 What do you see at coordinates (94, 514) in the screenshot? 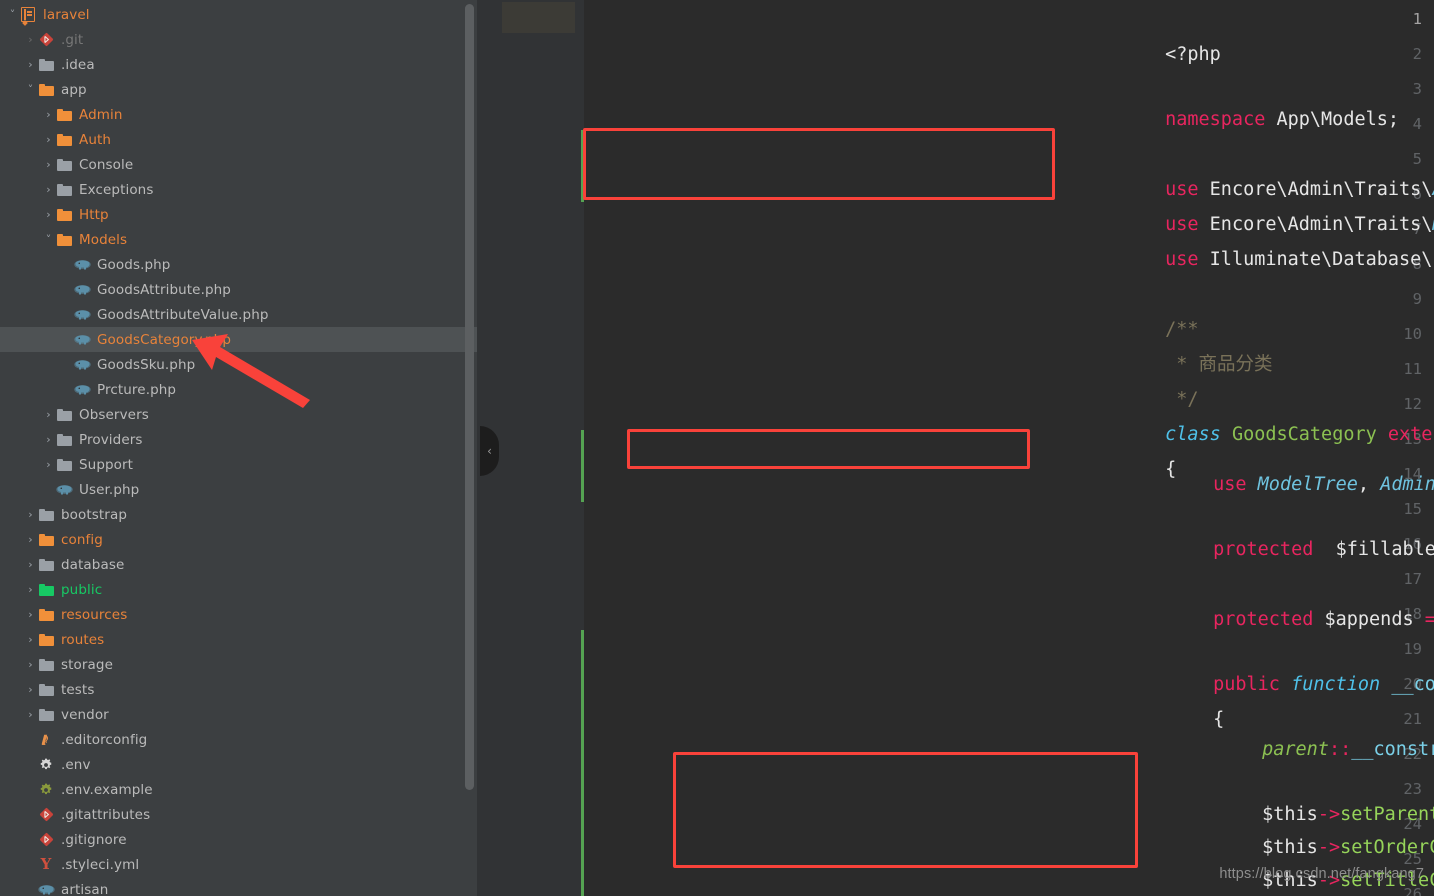
I see `tree-item-label: bootstrap` at bounding box center [94, 514].